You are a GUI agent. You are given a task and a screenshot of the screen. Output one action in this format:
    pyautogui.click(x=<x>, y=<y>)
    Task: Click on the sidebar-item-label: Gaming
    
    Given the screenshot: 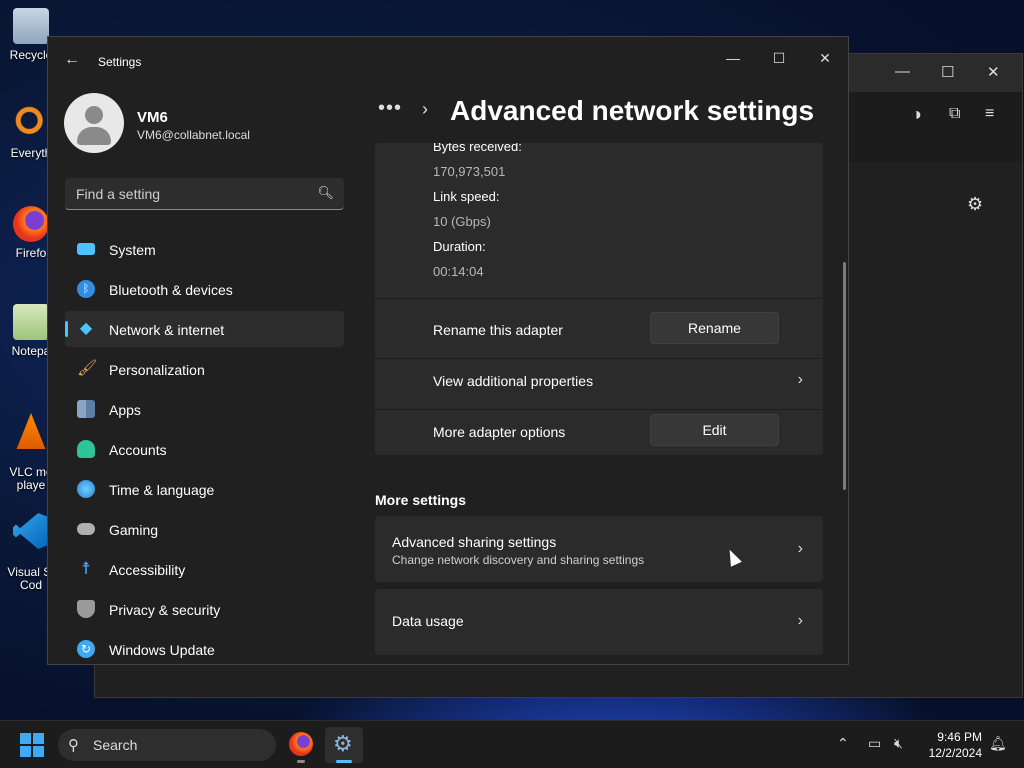 What is the action you would take?
    pyautogui.click(x=134, y=530)
    